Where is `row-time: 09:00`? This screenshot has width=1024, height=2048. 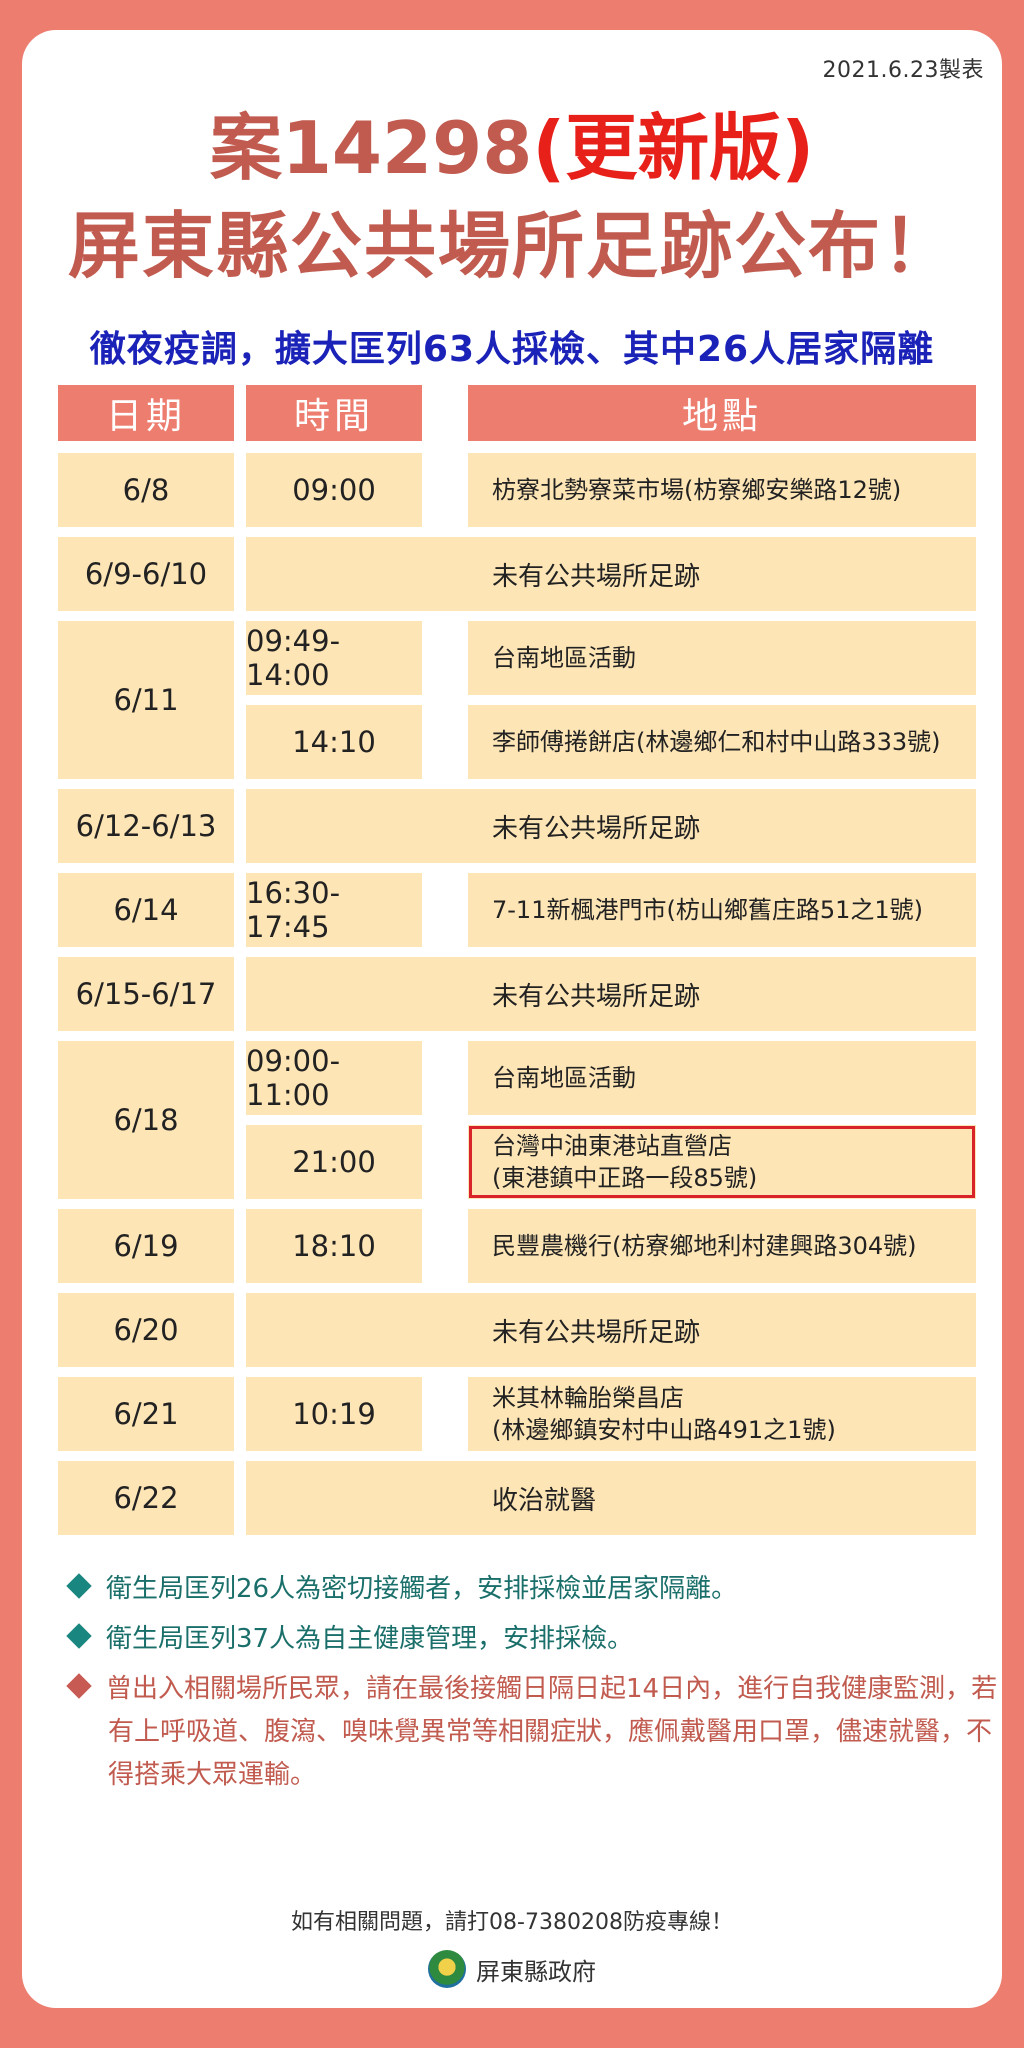
row-time: 09:00 is located at coordinates (334, 490).